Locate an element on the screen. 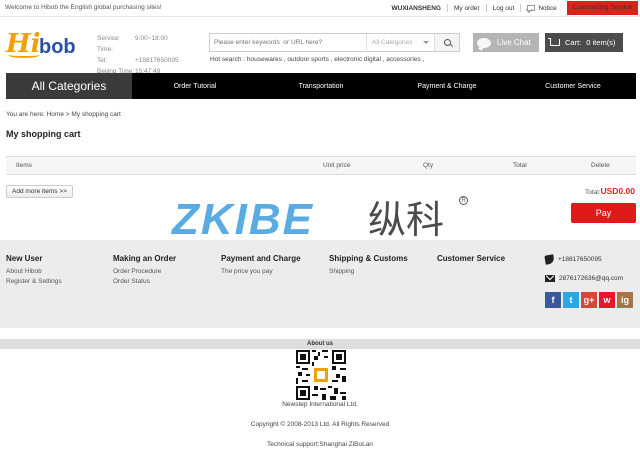 This screenshot has height=465, width=640. col-unit-price: Unit price is located at coordinates (337, 165).